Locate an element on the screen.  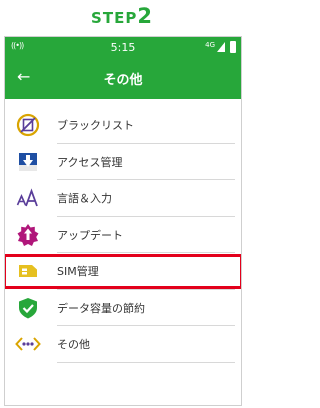
language-input-icon is located at coordinates (28, 198).